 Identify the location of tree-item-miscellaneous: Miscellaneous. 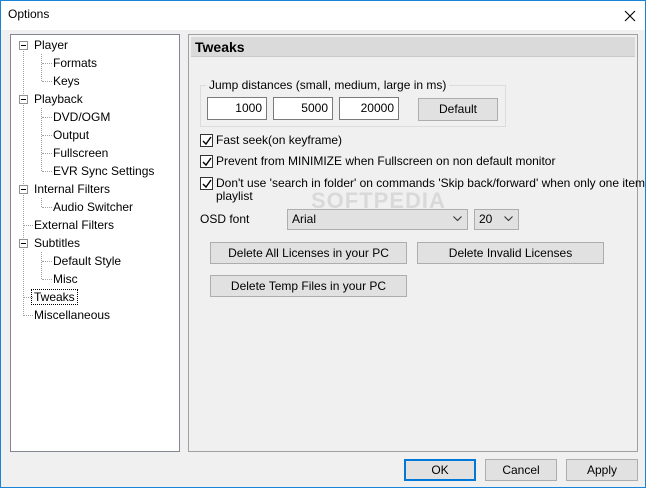
(72, 315).